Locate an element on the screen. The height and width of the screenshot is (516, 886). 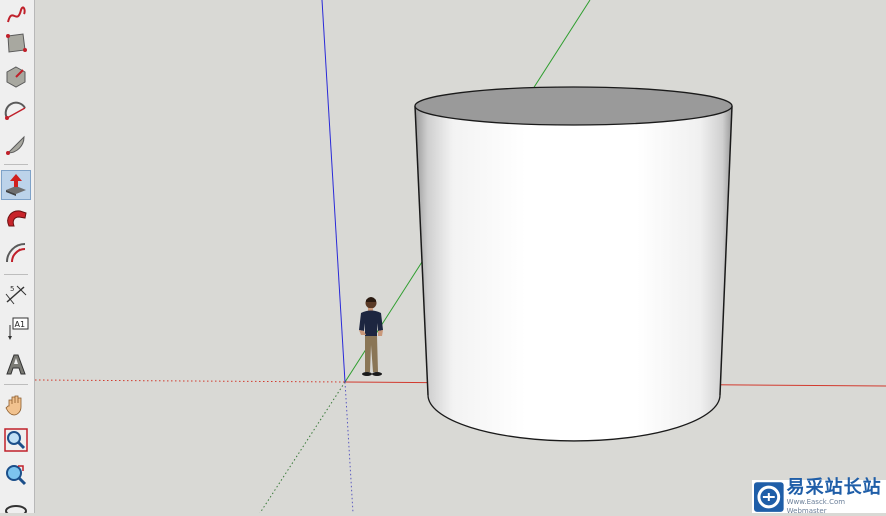
push-pull-icon is located at coordinates (16, 185).